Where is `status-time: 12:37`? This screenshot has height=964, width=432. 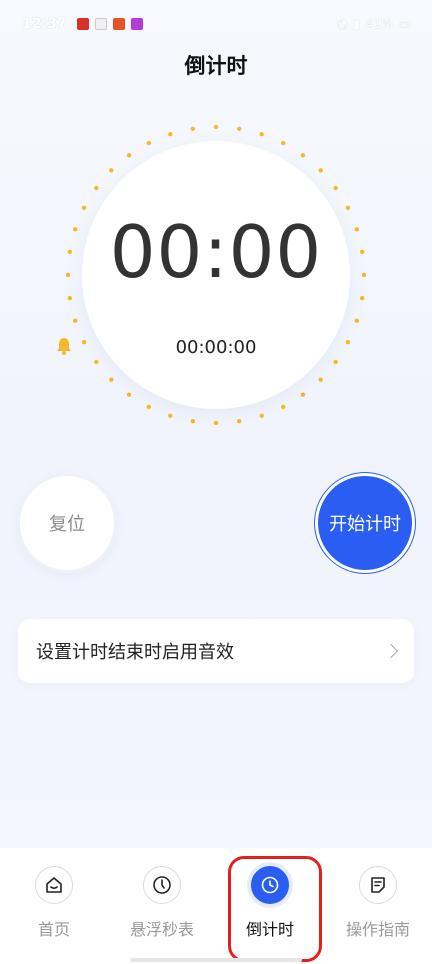 status-time: 12:37 is located at coordinates (44, 24).